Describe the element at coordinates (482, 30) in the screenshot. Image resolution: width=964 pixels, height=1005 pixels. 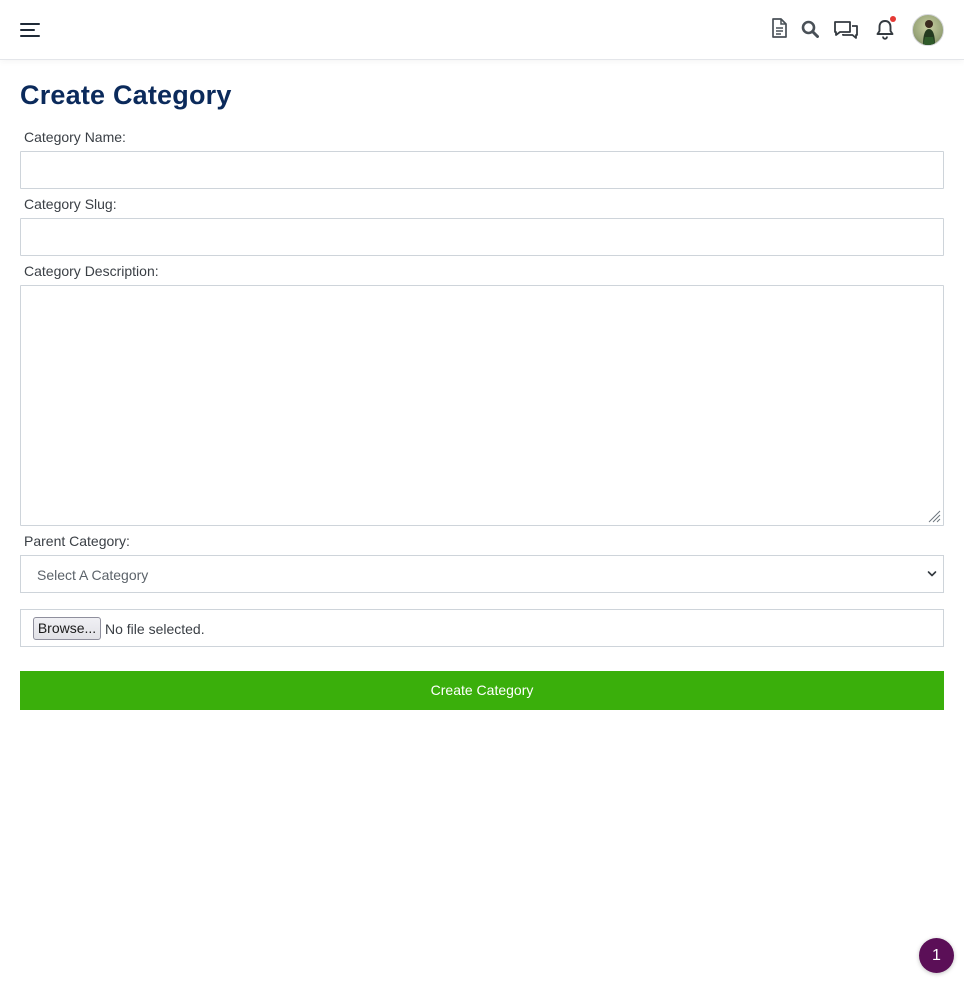
I see `top-navbar` at that location.